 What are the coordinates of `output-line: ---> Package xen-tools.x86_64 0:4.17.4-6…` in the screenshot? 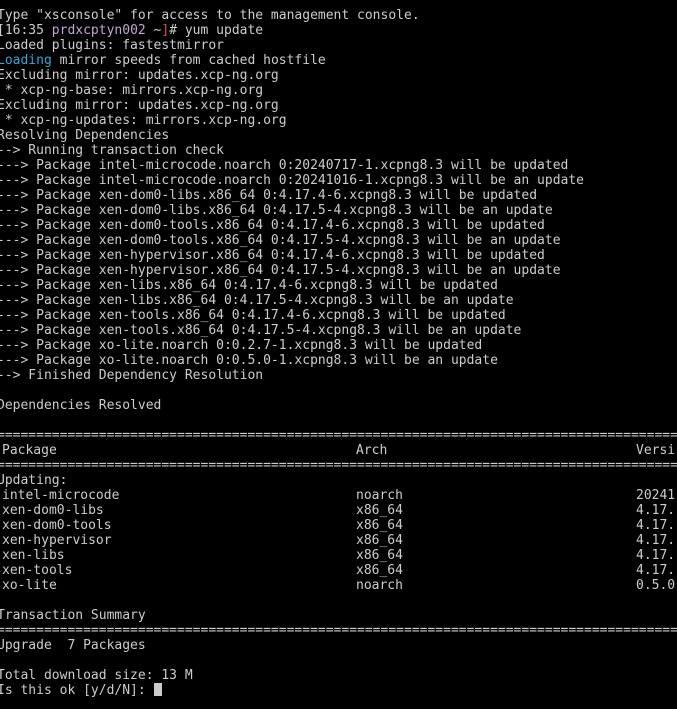 It's located at (253, 315).